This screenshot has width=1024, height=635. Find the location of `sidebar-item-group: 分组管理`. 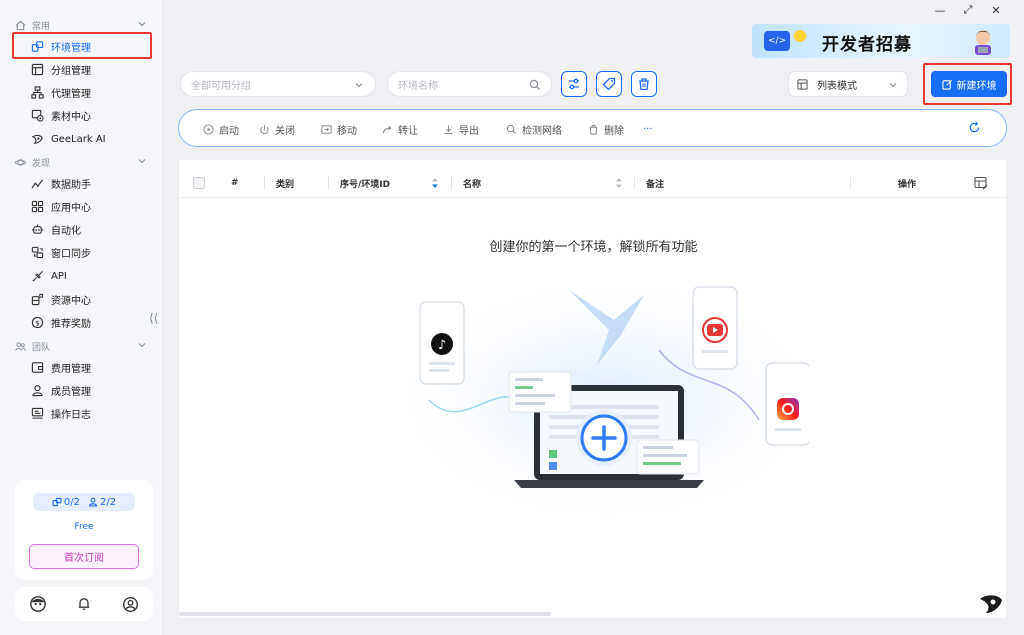

sidebar-item-group: 分组管理 is located at coordinates (83, 69).